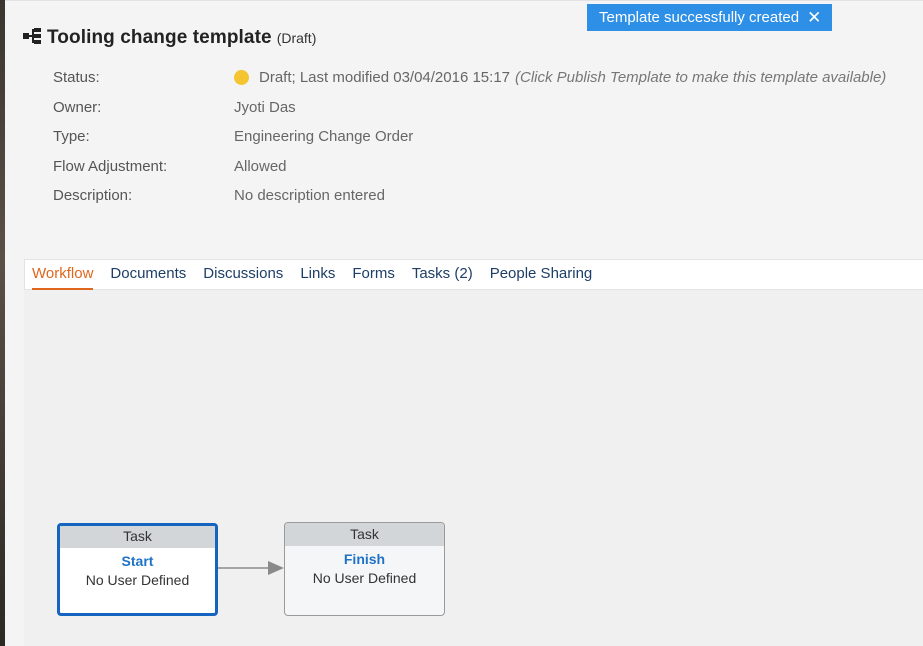 This screenshot has height=646, width=923. Describe the element at coordinates (137, 561) in the screenshot. I see `node-name: Start` at that location.